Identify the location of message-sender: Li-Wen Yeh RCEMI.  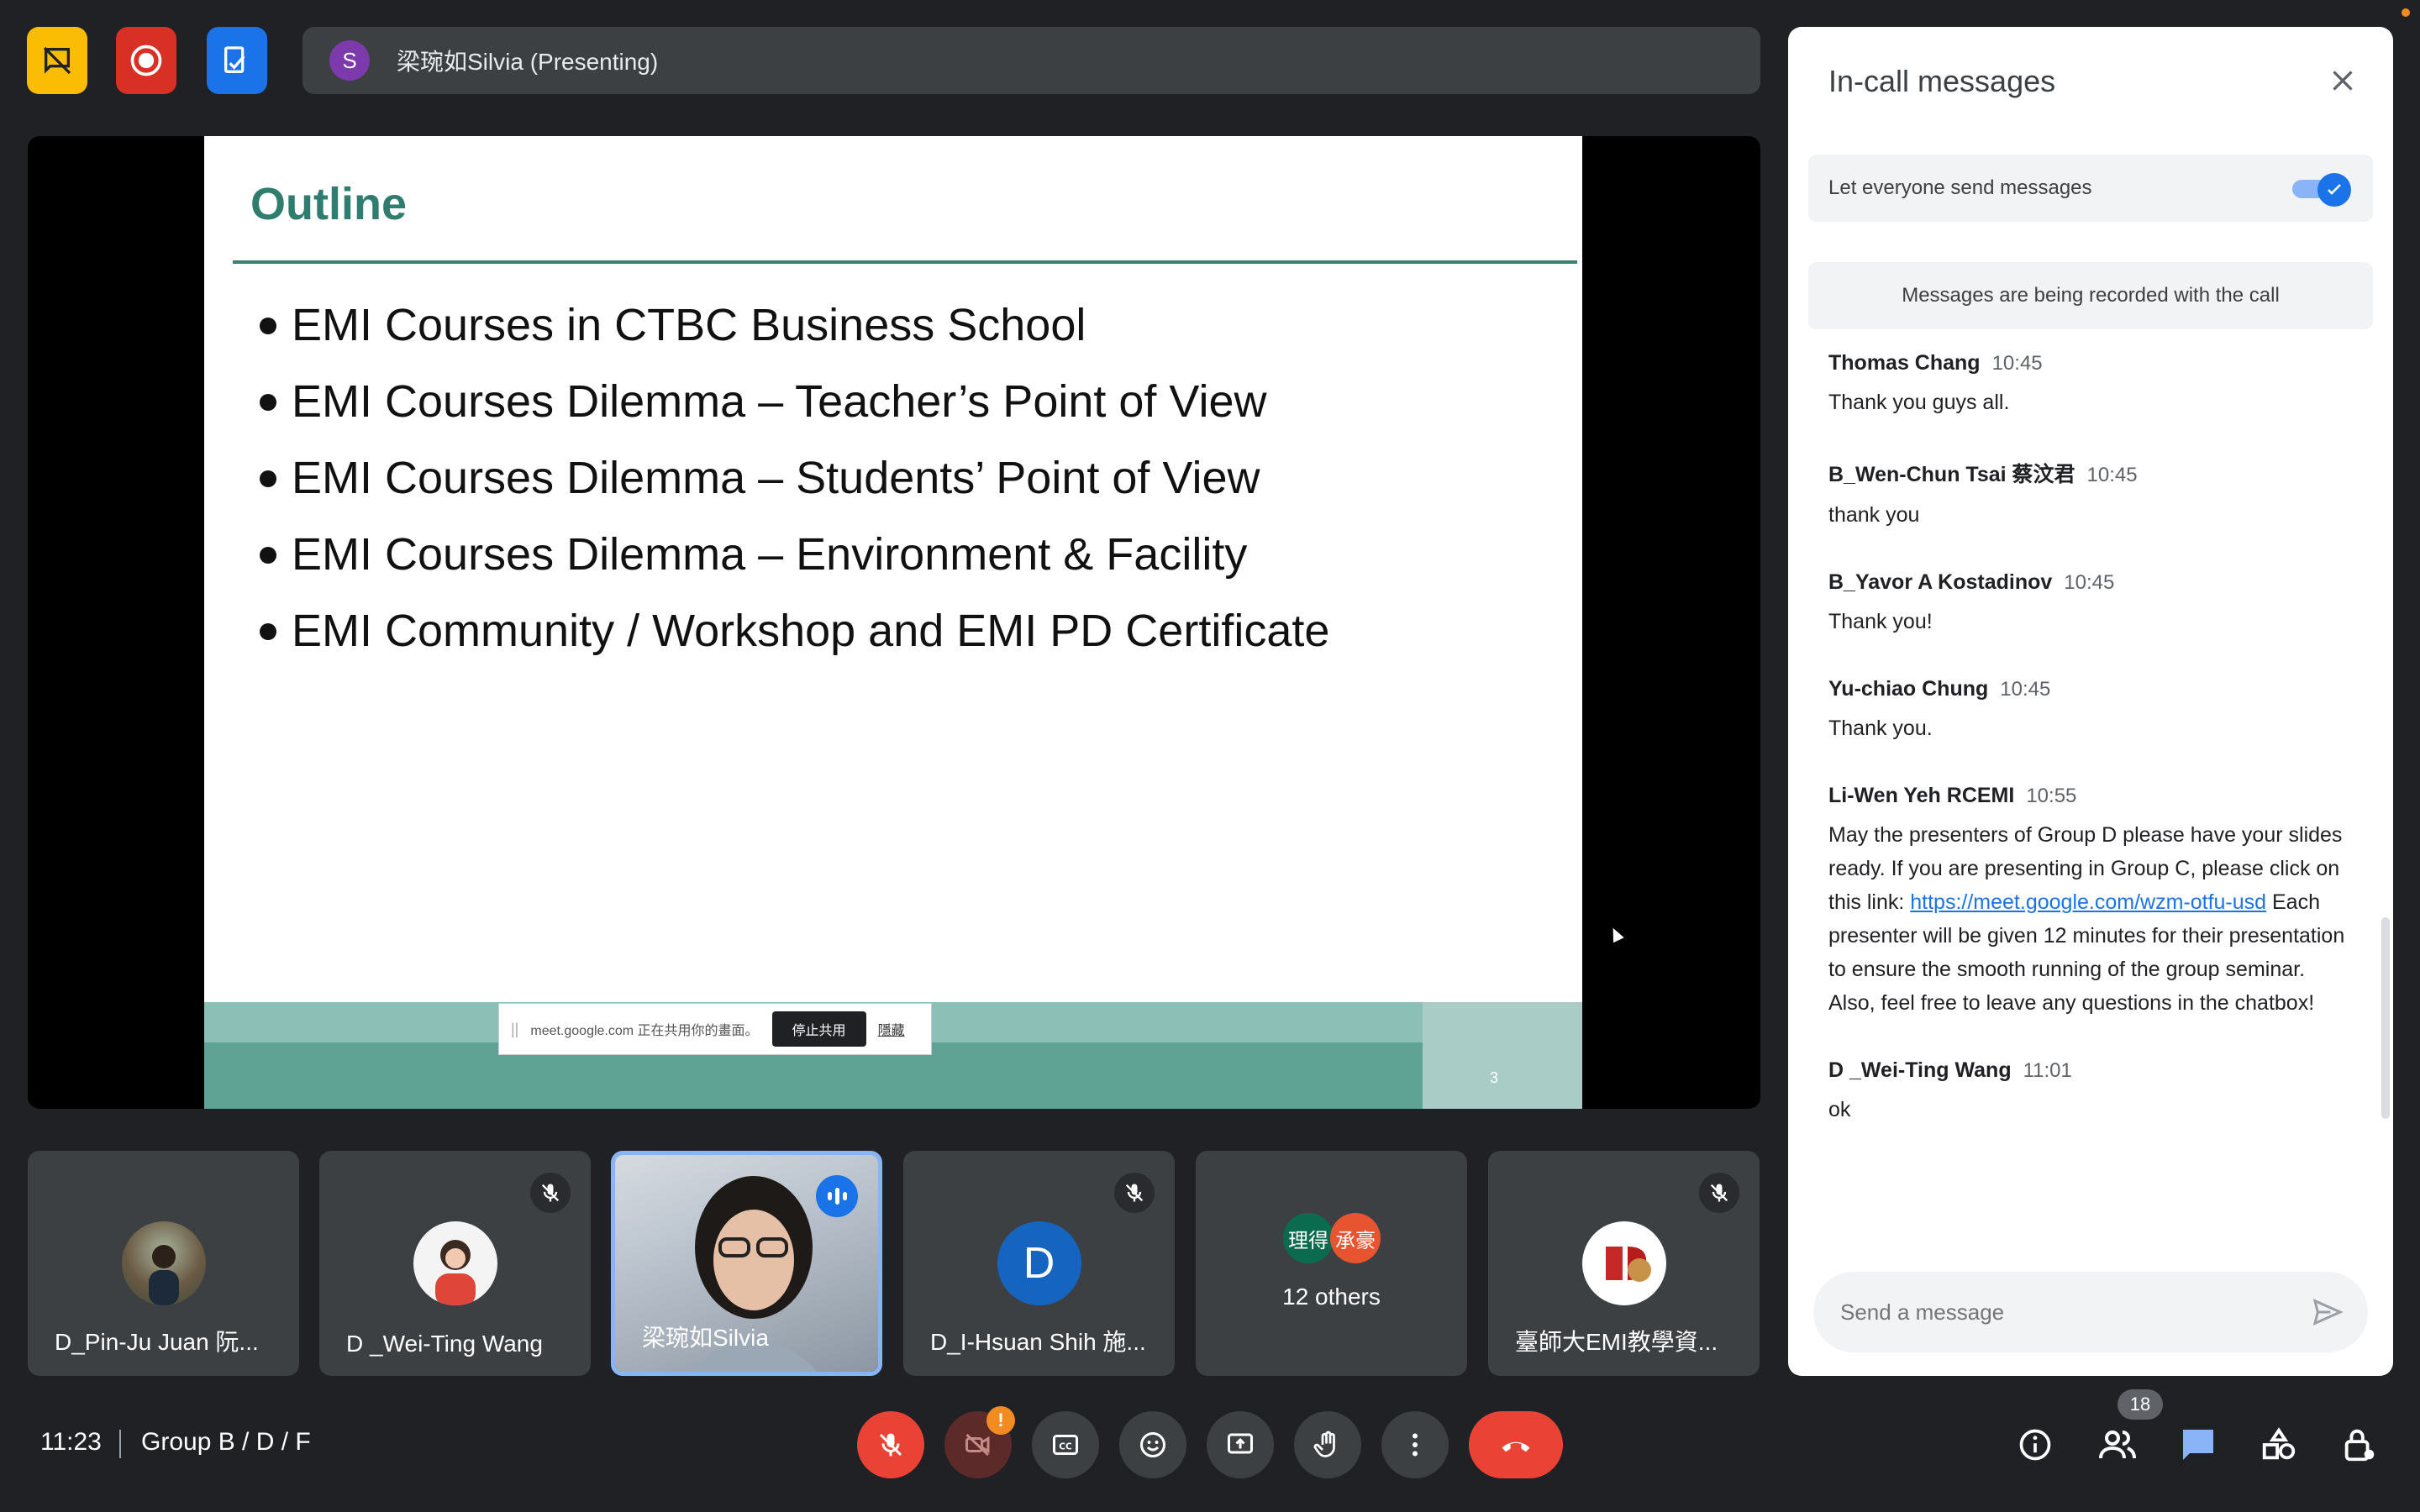
(1922, 795).